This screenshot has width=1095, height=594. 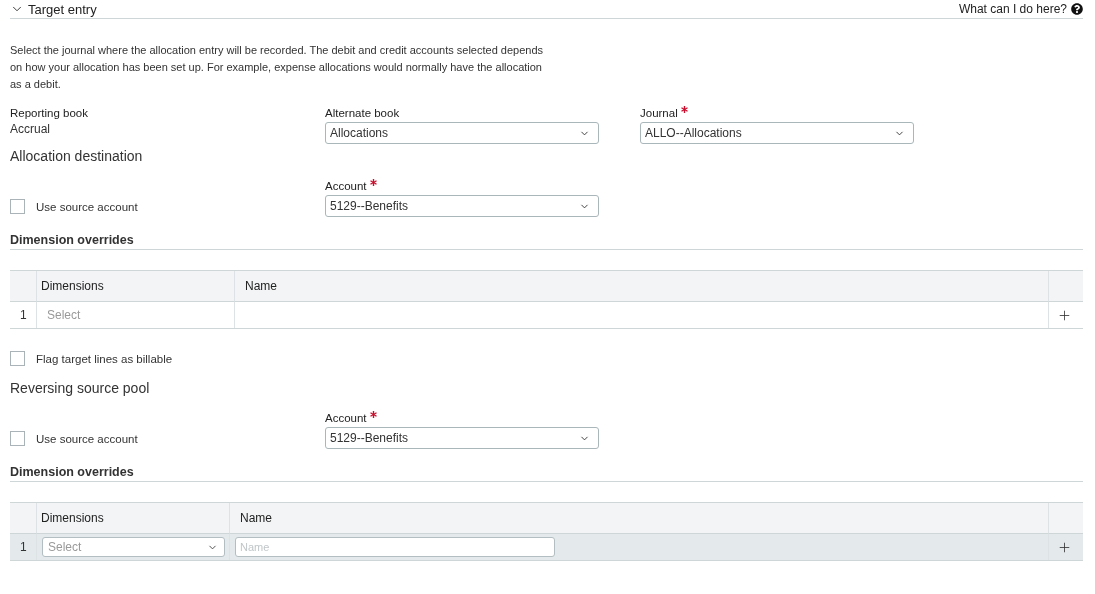 I want to click on checkbox-label: Flag target lines as billable, so click(x=104, y=358).